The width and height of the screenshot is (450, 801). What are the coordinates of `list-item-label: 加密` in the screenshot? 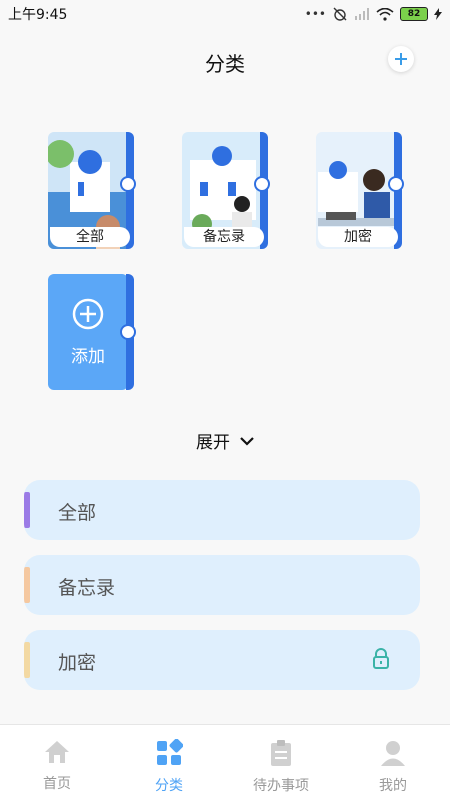 It's located at (77, 663).